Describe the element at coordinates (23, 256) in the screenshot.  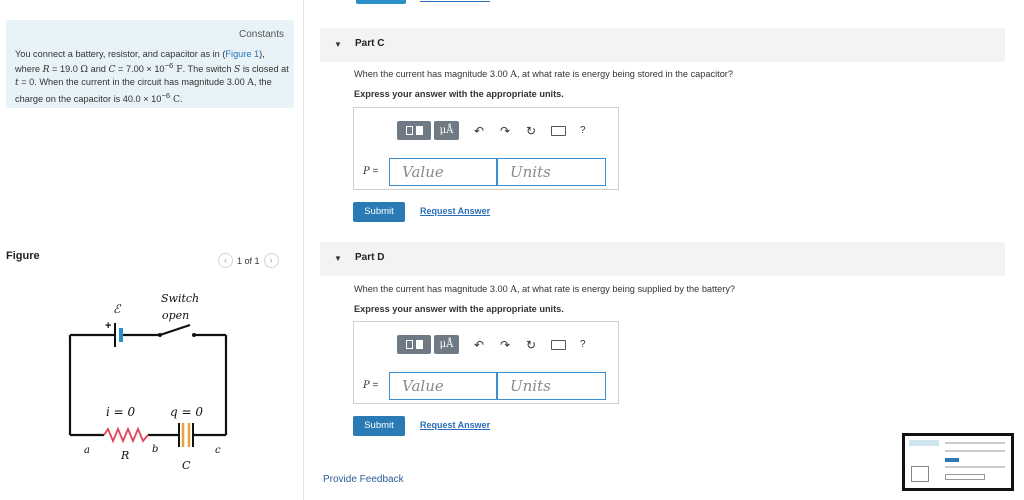
I see `figure-heading: Figure` at that location.